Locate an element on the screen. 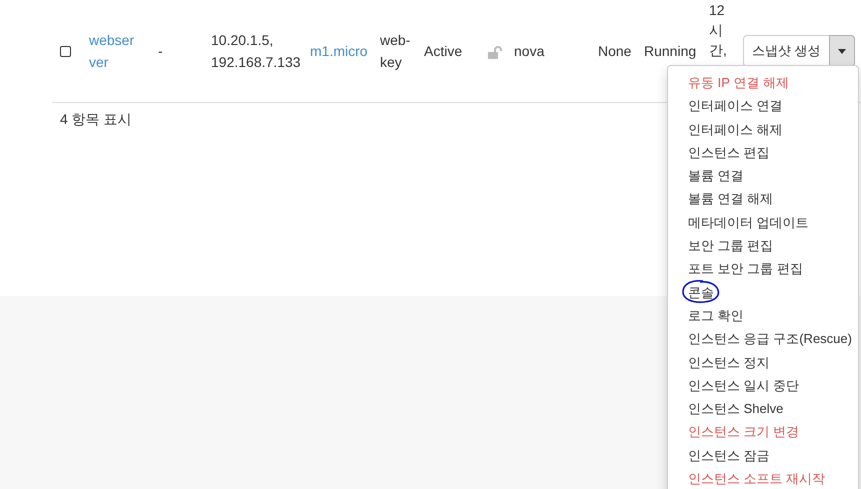  menu-item: 인터페이스 해제 is located at coordinates (763, 129).